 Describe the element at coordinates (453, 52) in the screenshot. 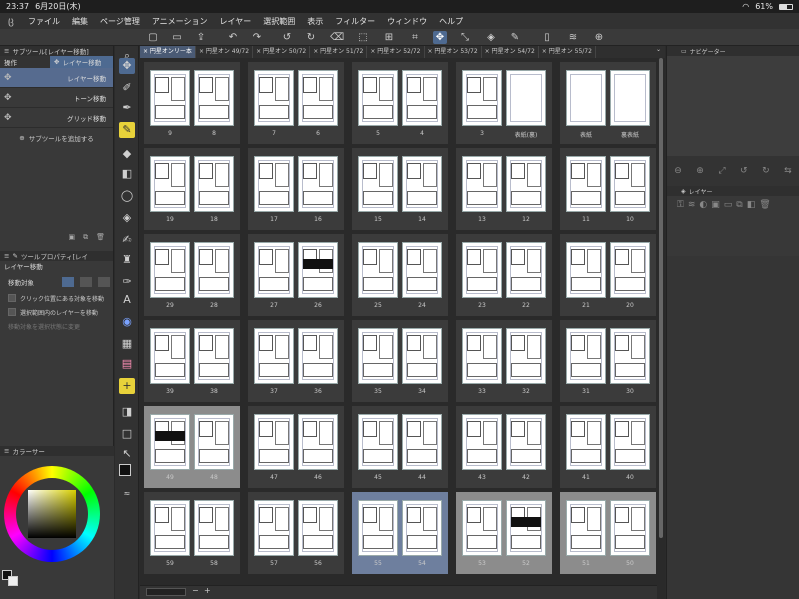

I see `tab-page-53: × 円星オン 53/72` at that location.